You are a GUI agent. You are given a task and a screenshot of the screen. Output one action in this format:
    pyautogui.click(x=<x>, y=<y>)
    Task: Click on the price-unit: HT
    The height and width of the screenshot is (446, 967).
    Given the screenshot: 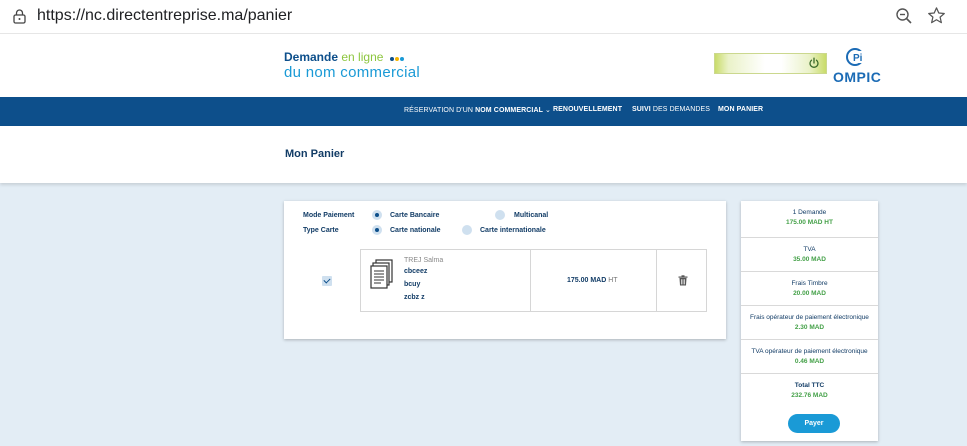 What is the action you would take?
    pyautogui.click(x=613, y=280)
    